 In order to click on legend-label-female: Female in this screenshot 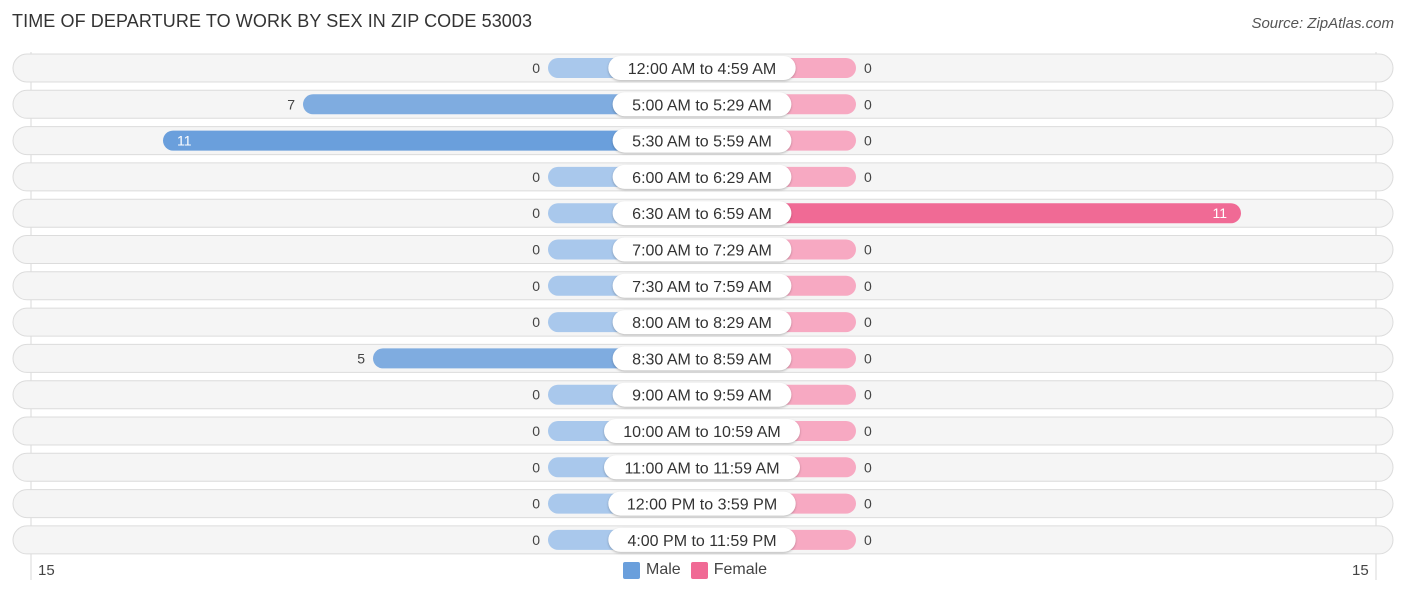, I will do `click(740, 569)`.